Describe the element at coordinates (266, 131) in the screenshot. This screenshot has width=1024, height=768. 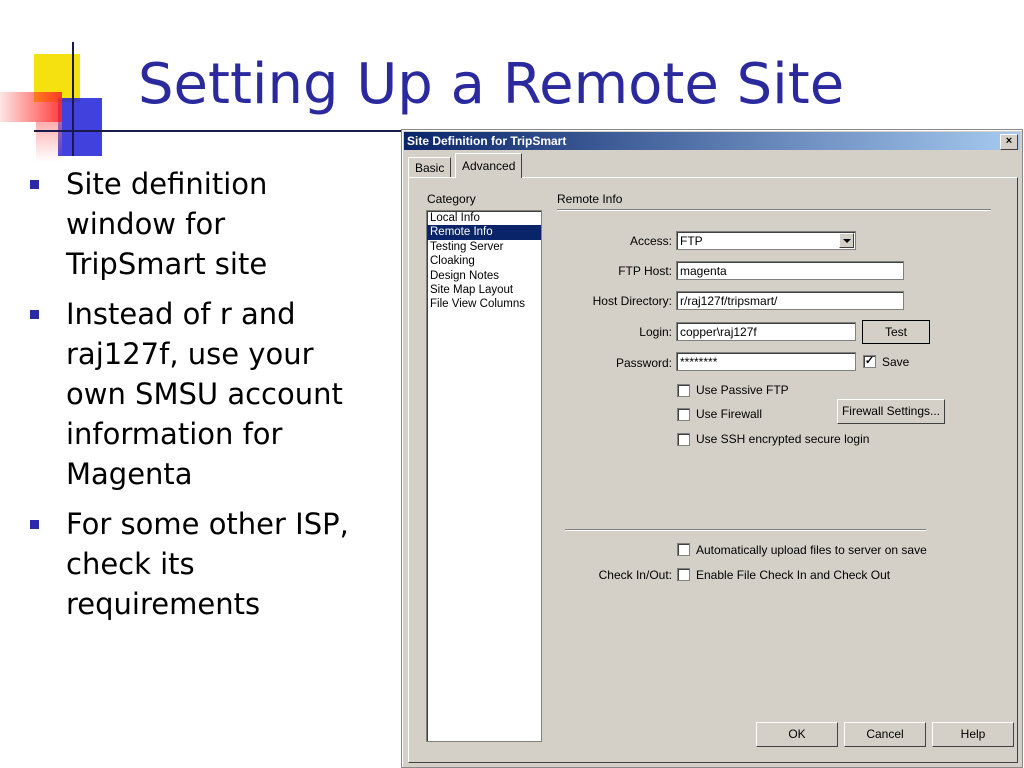
I see `title-underline` at that location.